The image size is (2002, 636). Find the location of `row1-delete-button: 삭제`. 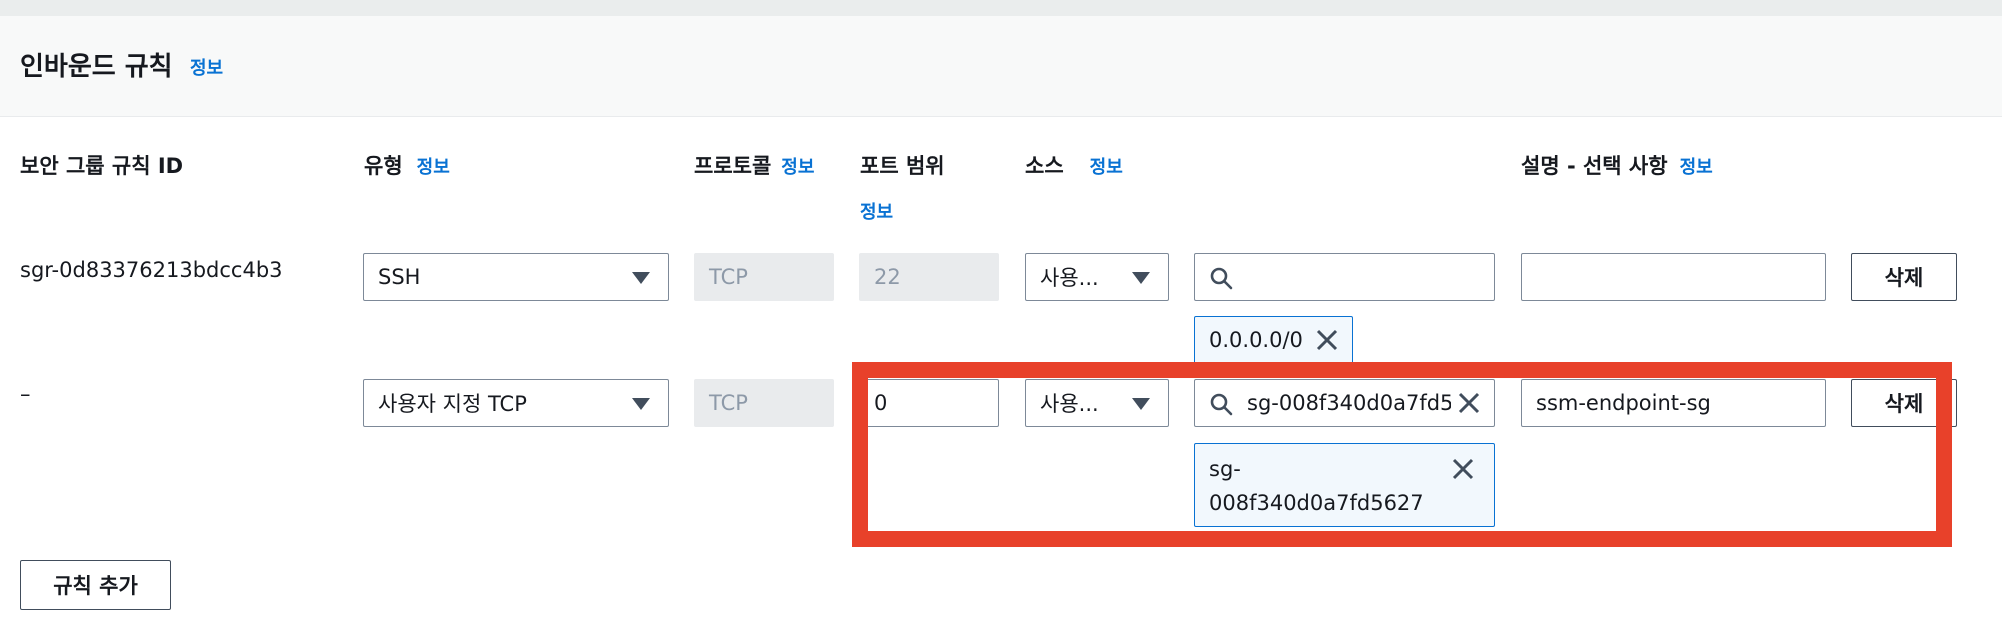

row1-delete-button: 삭제 is located at coordinates (1904, 277).